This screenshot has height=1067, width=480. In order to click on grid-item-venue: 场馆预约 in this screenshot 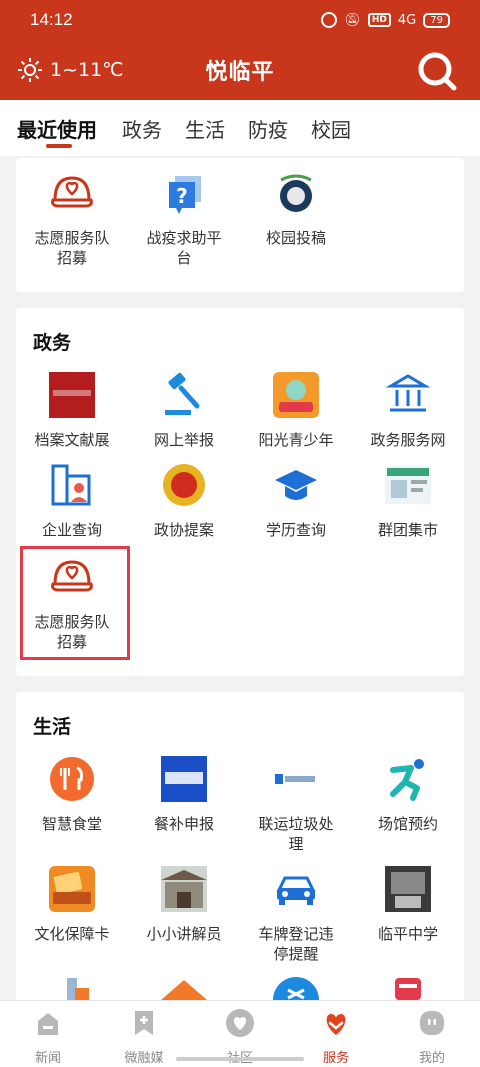, I will do `click(408, 795)`.